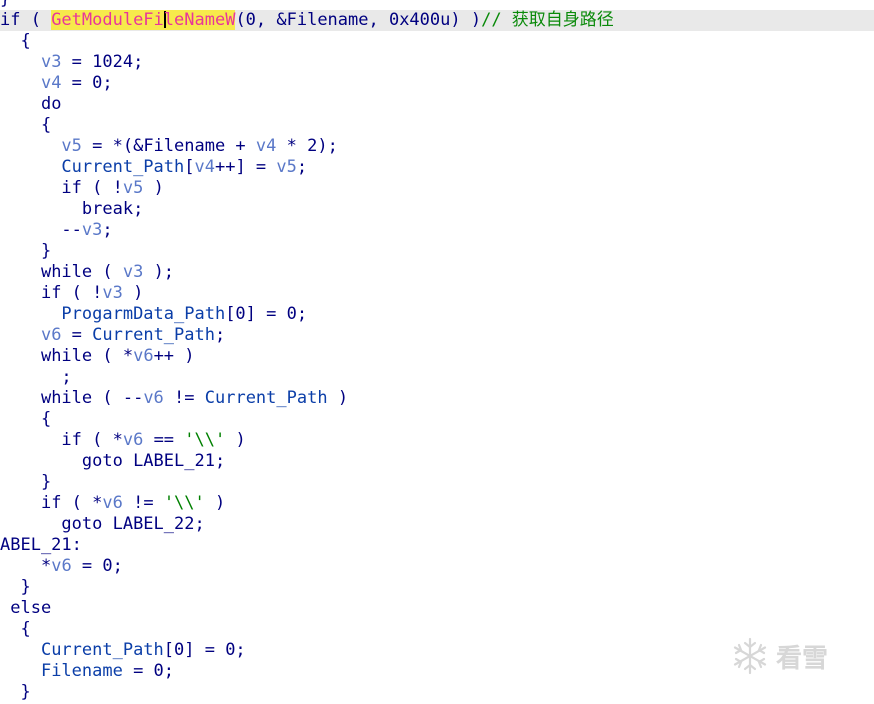 Image resolution: width=874 pixels, height=704 pixels. What do you see at coordinates (750, 656) in the screenshot?
I see `snowflake-logo-icon` at bounding box center [750, 656].